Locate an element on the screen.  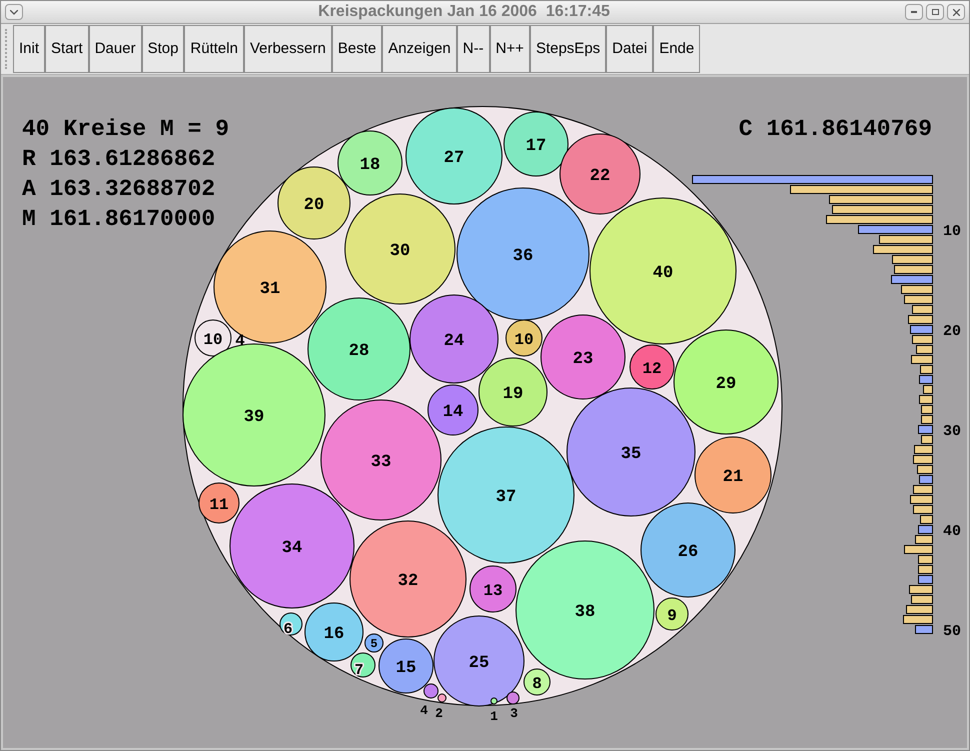
toolbar-button: Dauer is located at coordinates (115, 49).